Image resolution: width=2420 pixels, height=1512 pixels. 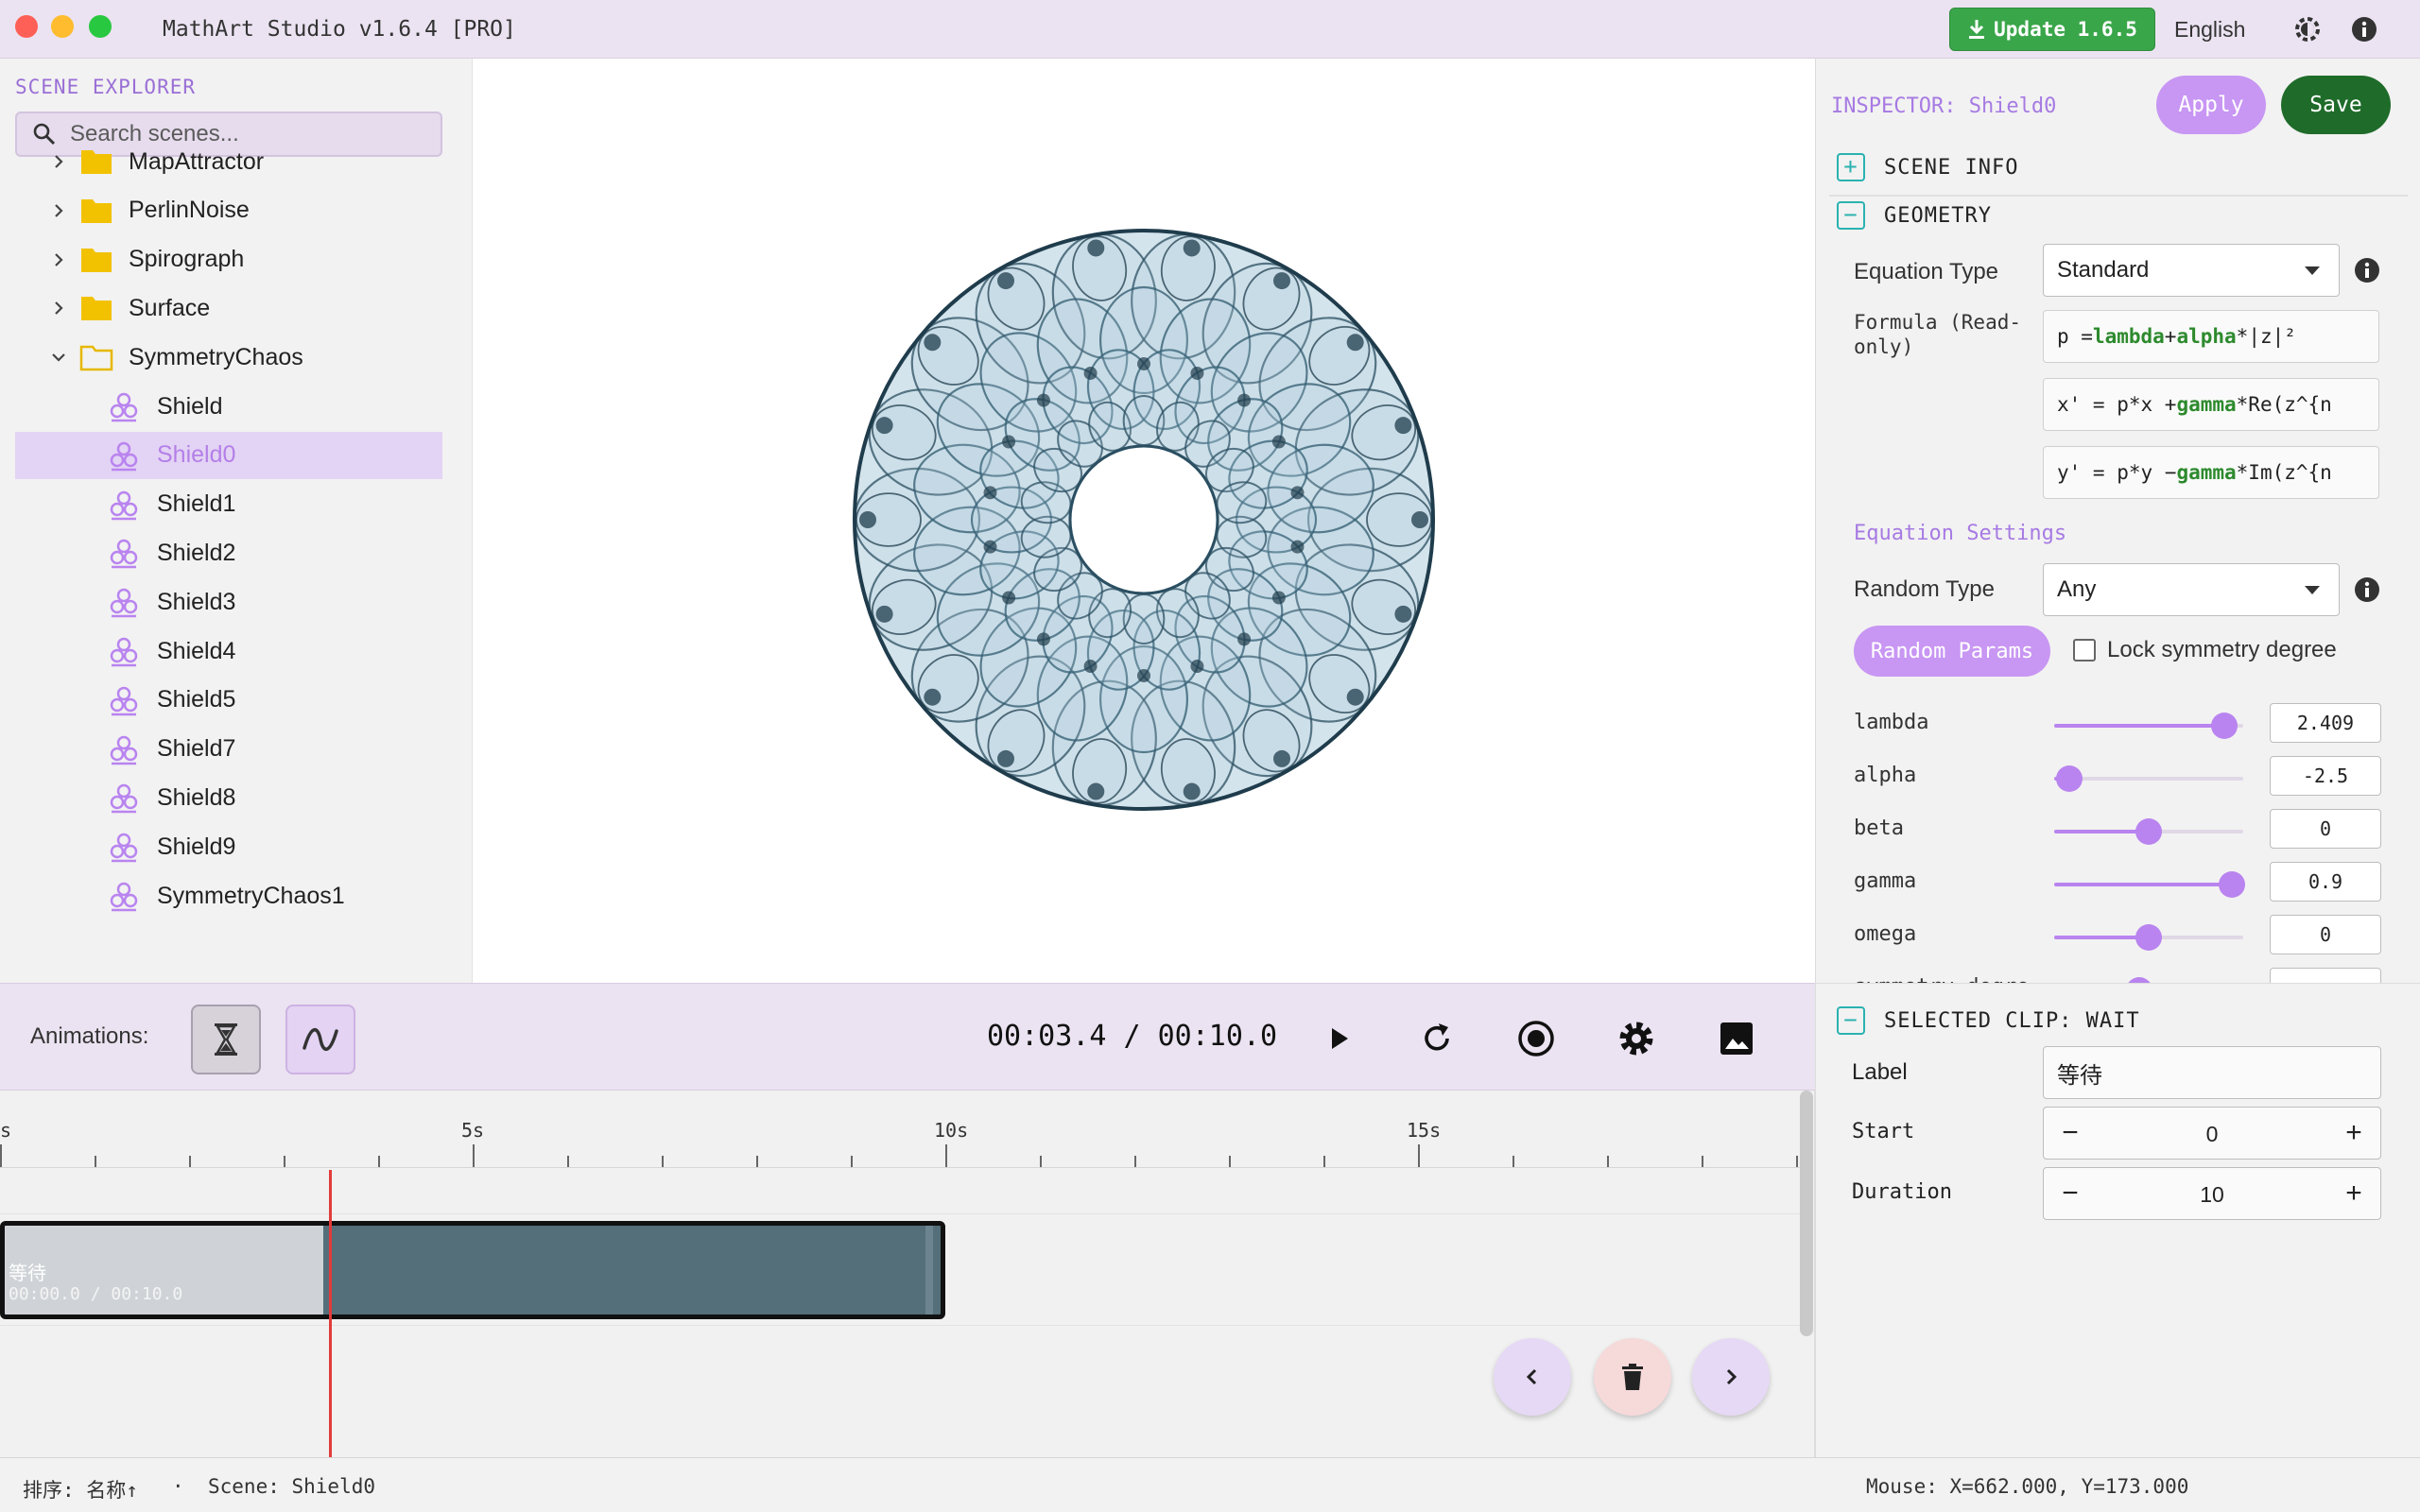 I want to click on add-wait-animation-button, so click(x=226, y=1039).